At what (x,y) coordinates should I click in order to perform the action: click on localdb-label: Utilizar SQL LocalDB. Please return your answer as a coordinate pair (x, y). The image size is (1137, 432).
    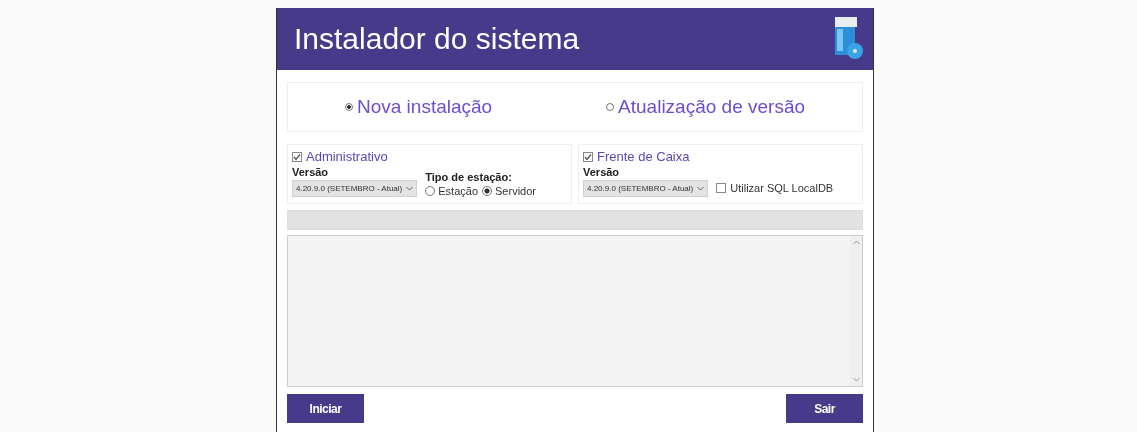
    Looking at the image, I should click on (782, 188).